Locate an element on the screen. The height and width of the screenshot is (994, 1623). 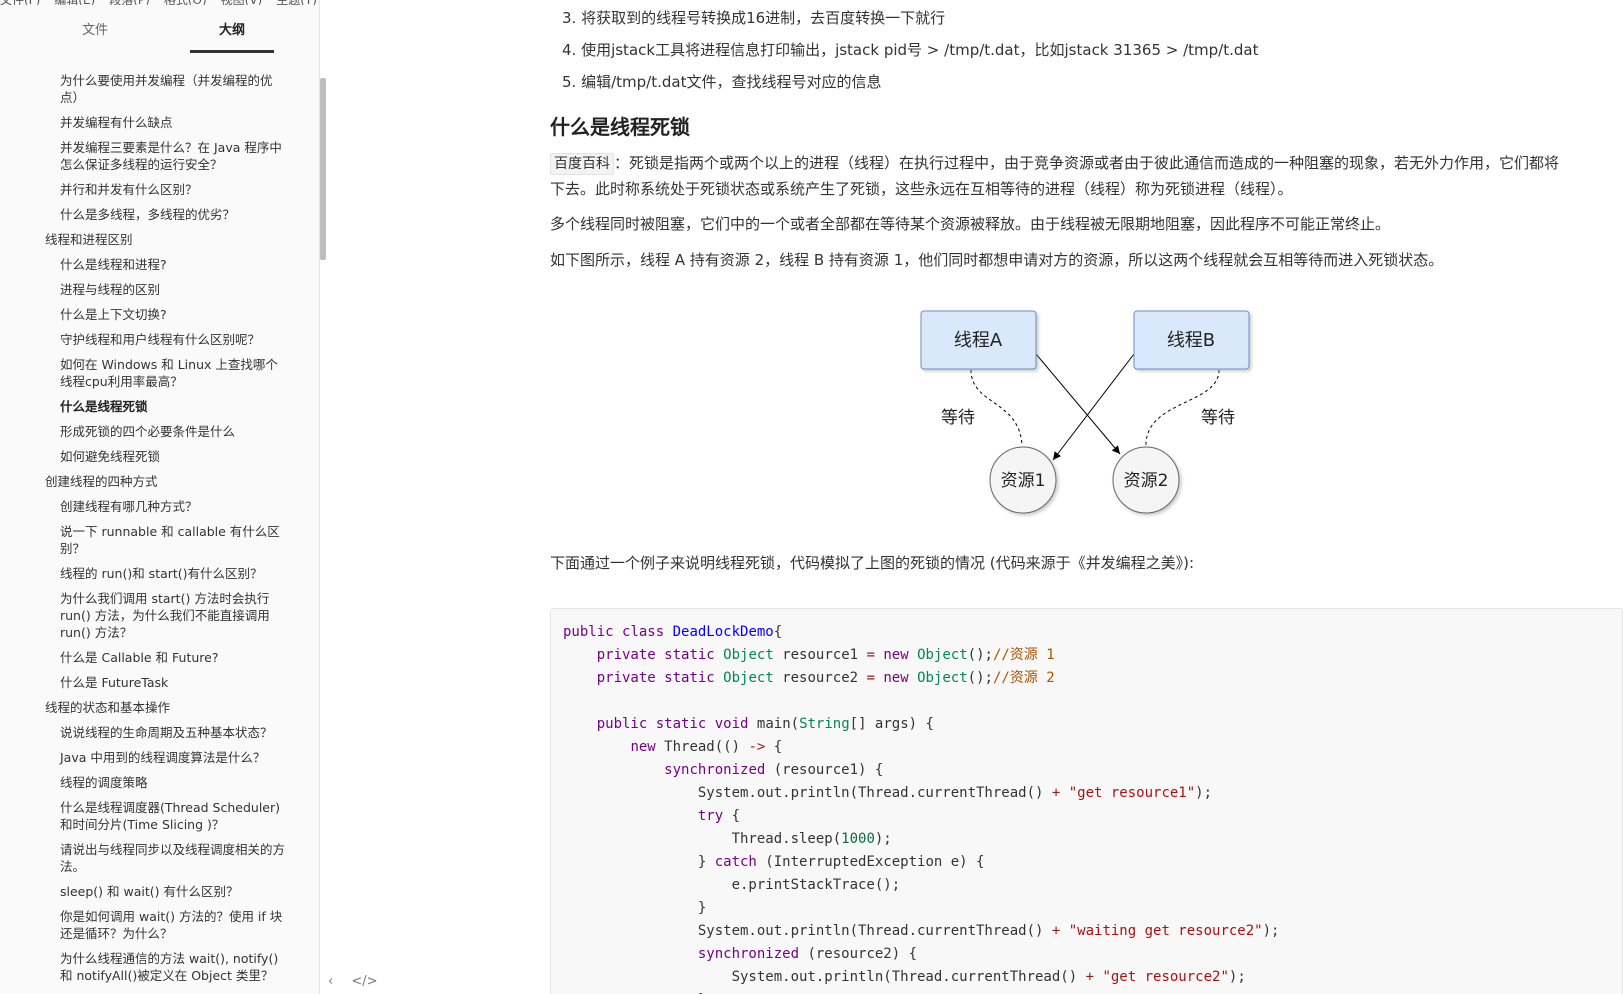
outline-item: 为什么 wait(), notify()和 notifyAll()必须 is located at coordinates (155, 991).